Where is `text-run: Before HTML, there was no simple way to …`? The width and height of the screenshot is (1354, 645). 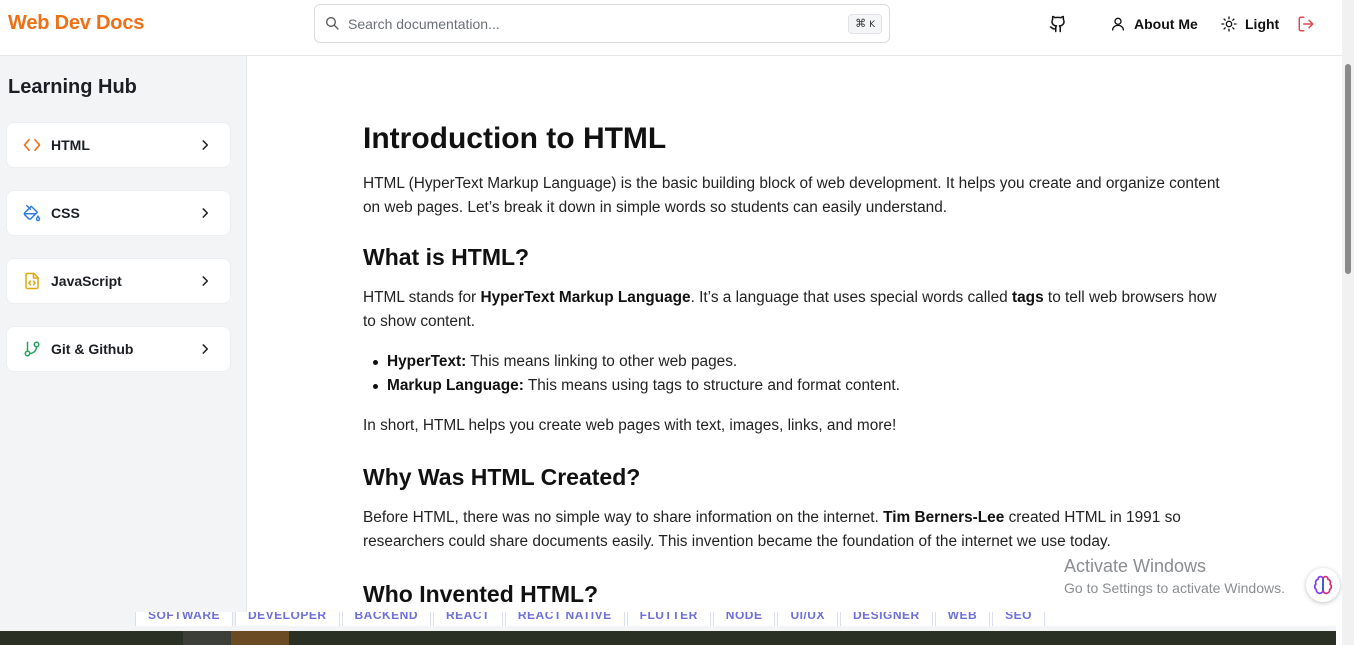 text-run: Before HTML, there was no simple way to … is located at coordinates (623, 517).